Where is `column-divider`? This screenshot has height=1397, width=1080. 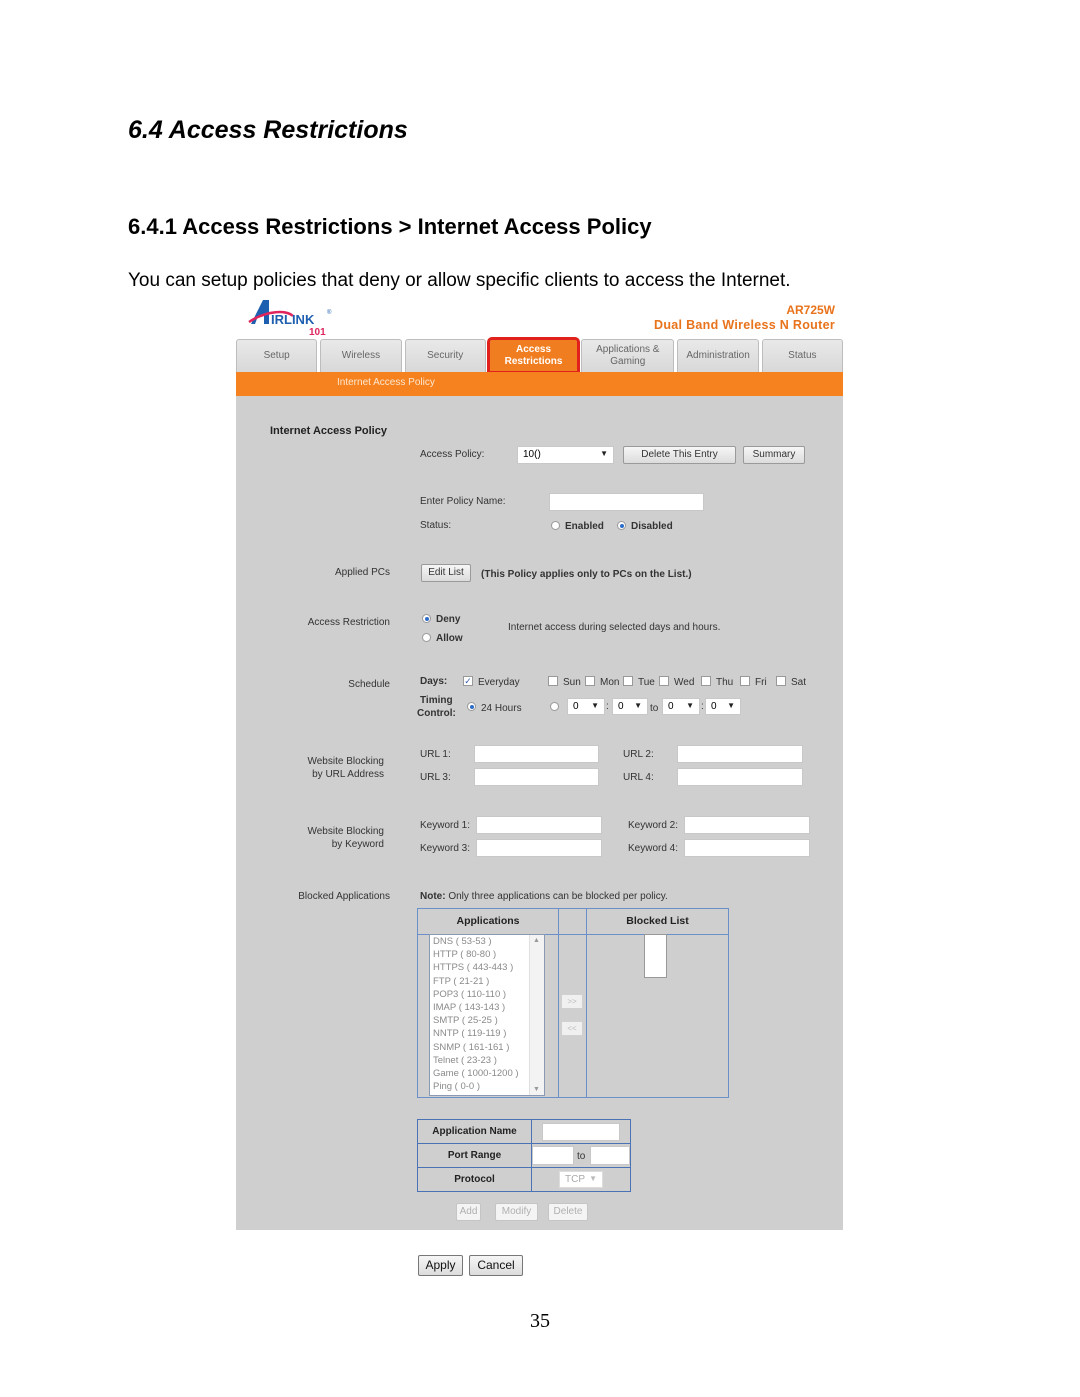 column-divider is located at coordinates (586, 1003).